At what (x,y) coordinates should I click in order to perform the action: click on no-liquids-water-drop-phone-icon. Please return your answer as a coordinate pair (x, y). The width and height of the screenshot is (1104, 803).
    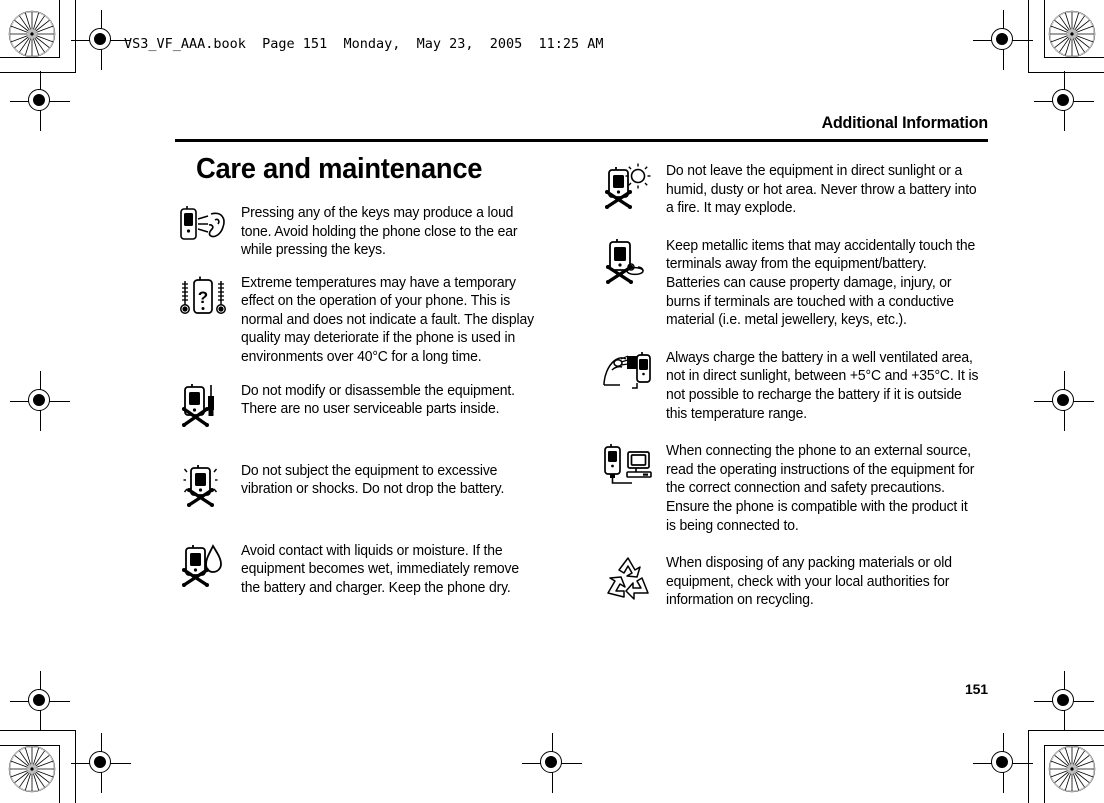
    Looking at the image, I should click on (203, 569).